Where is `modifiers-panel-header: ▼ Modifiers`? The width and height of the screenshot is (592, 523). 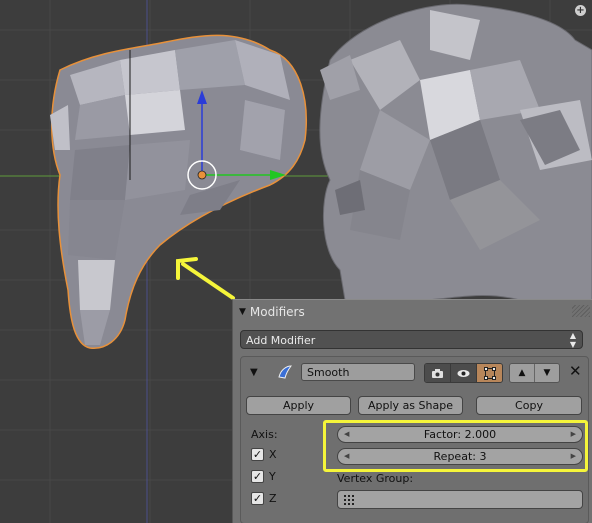
modifiers-panel-header: ▼ Modifiers is located at coordinates (412, 312).